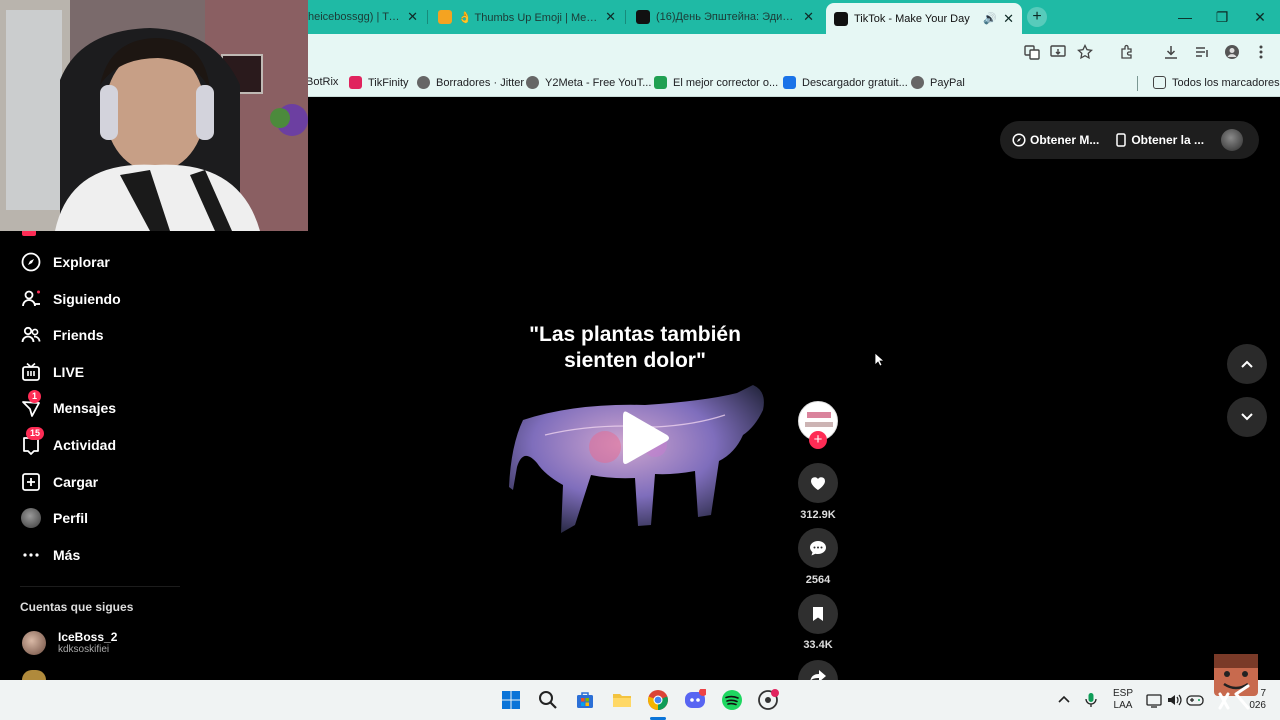 This screenshot has width=1280, height=720. I want to click on sidebar-item-siguiendo: Siguiendo, so click(70, 299).